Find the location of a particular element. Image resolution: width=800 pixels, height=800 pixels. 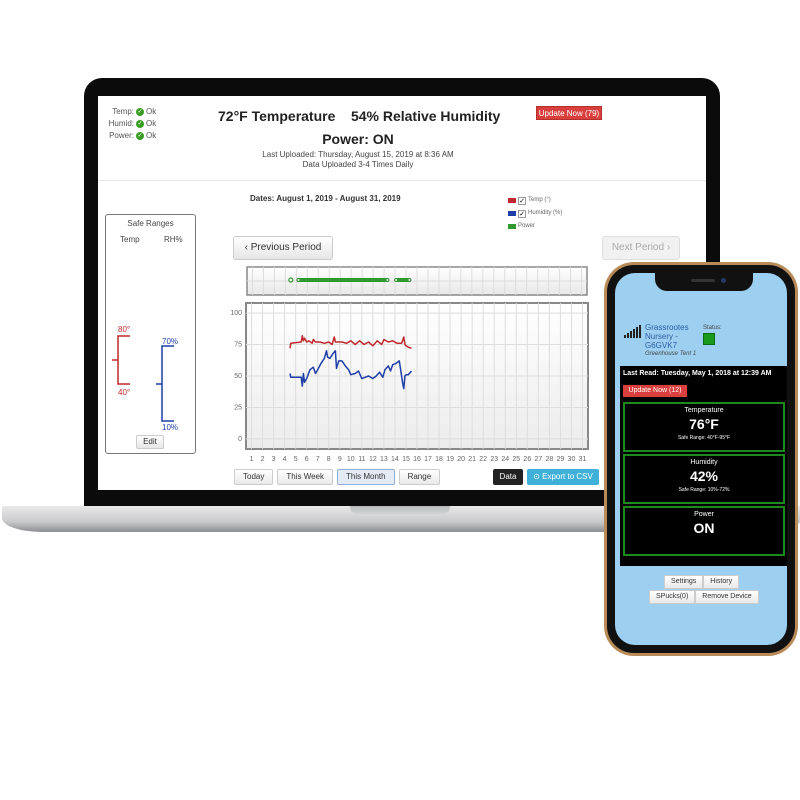

x-tick-label: 30 is located at coordinates (572, 459).